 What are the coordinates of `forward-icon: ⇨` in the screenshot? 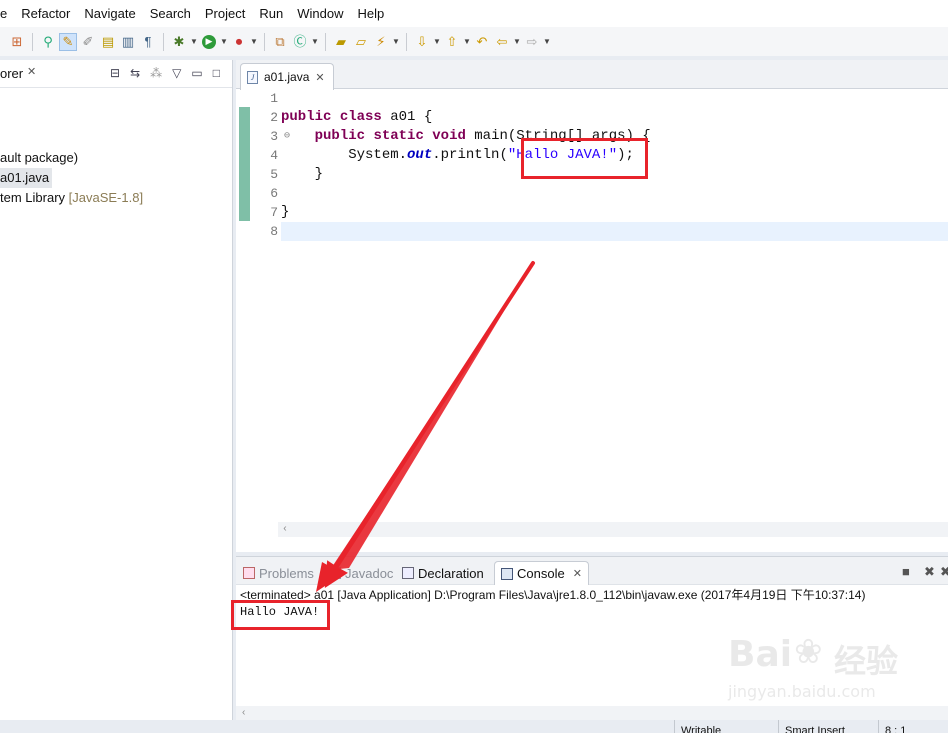 It's located at (532, 42).